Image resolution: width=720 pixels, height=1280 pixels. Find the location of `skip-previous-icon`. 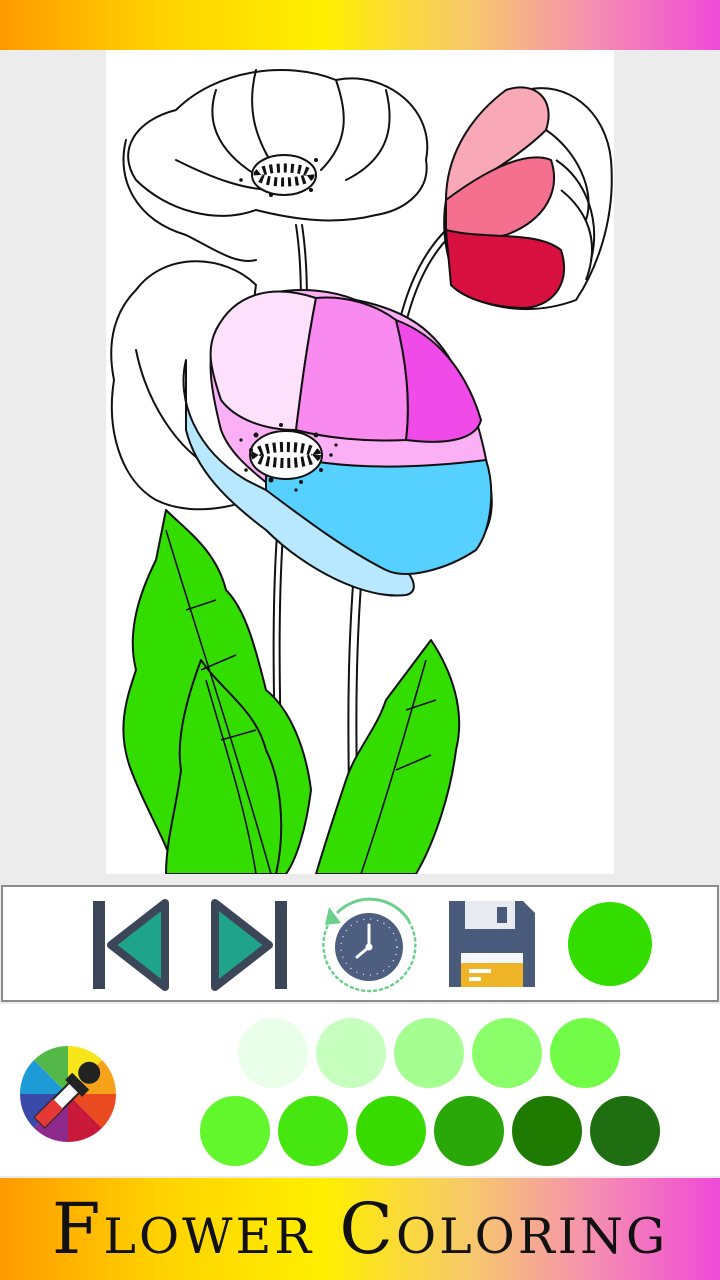

skip-previous-icon is located at coordinates (131, 945).